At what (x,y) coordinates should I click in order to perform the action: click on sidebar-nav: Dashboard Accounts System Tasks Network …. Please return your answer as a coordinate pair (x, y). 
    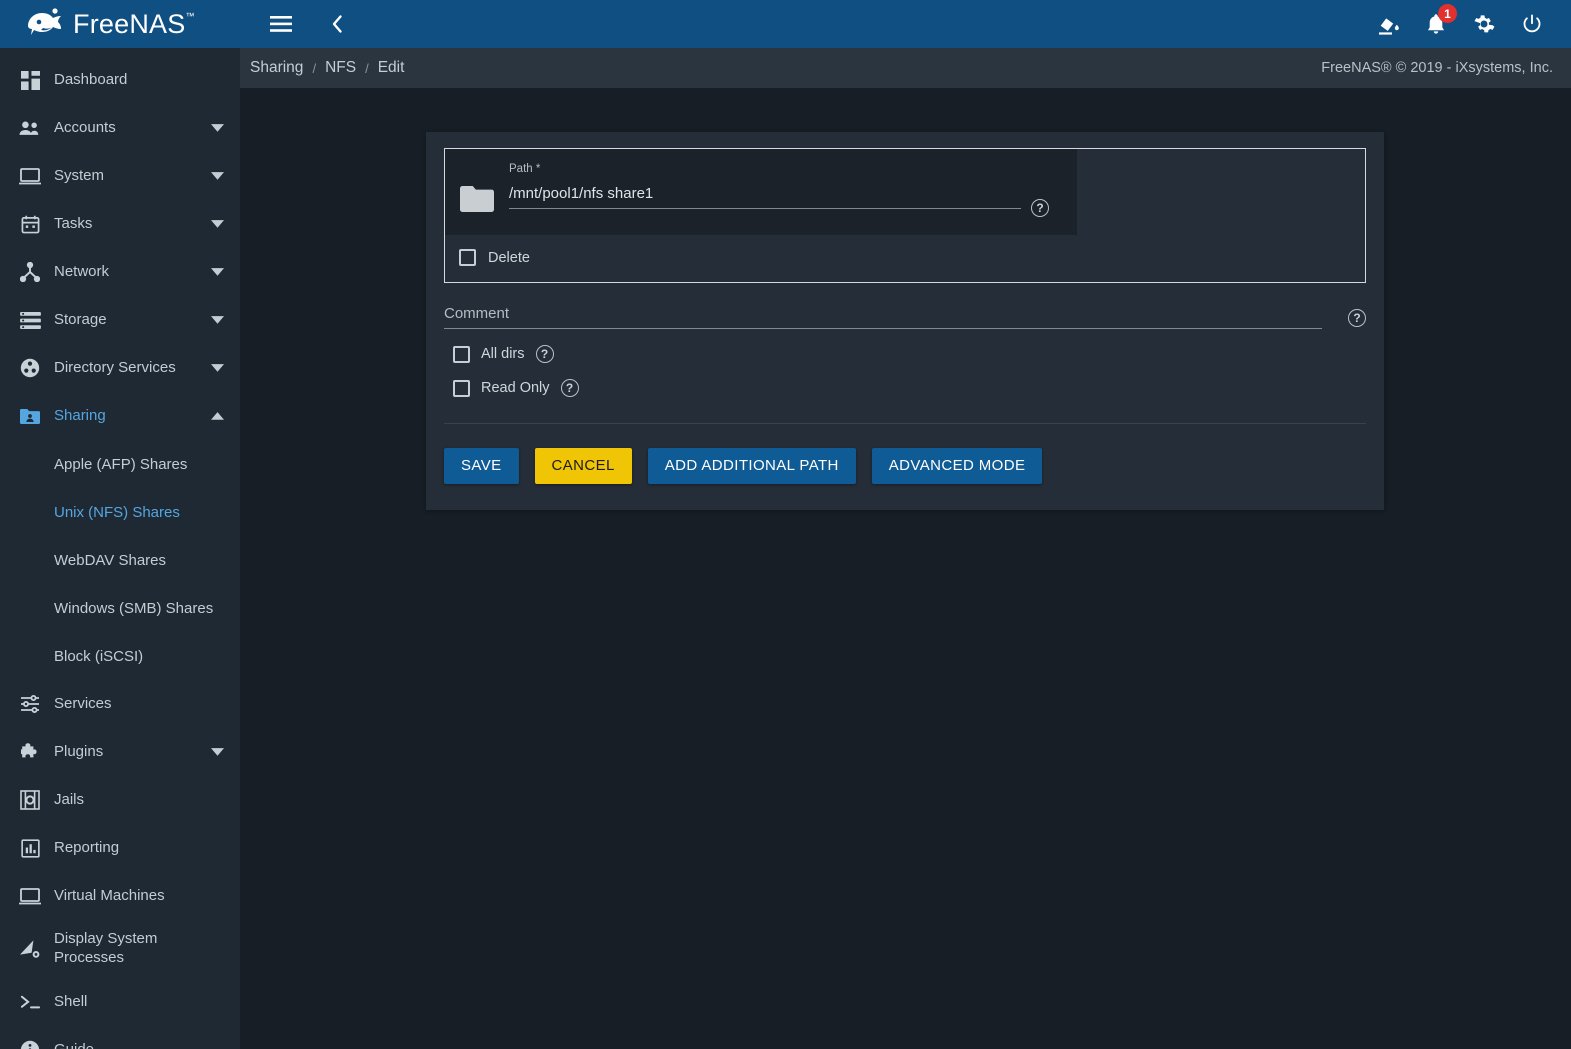
    Looking at the image, I should click on (120, 548).